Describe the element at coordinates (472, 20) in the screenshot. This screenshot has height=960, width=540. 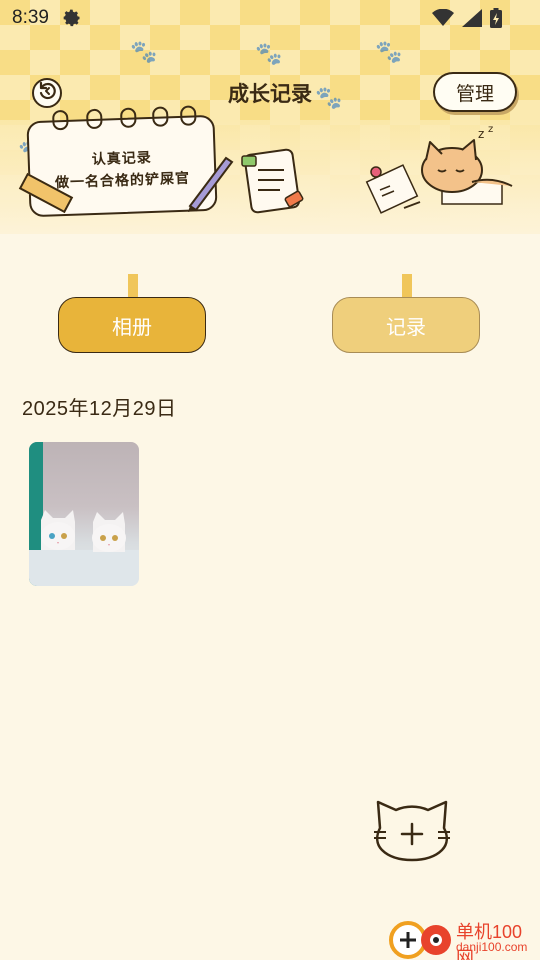
I see `signal-icon` at that location.